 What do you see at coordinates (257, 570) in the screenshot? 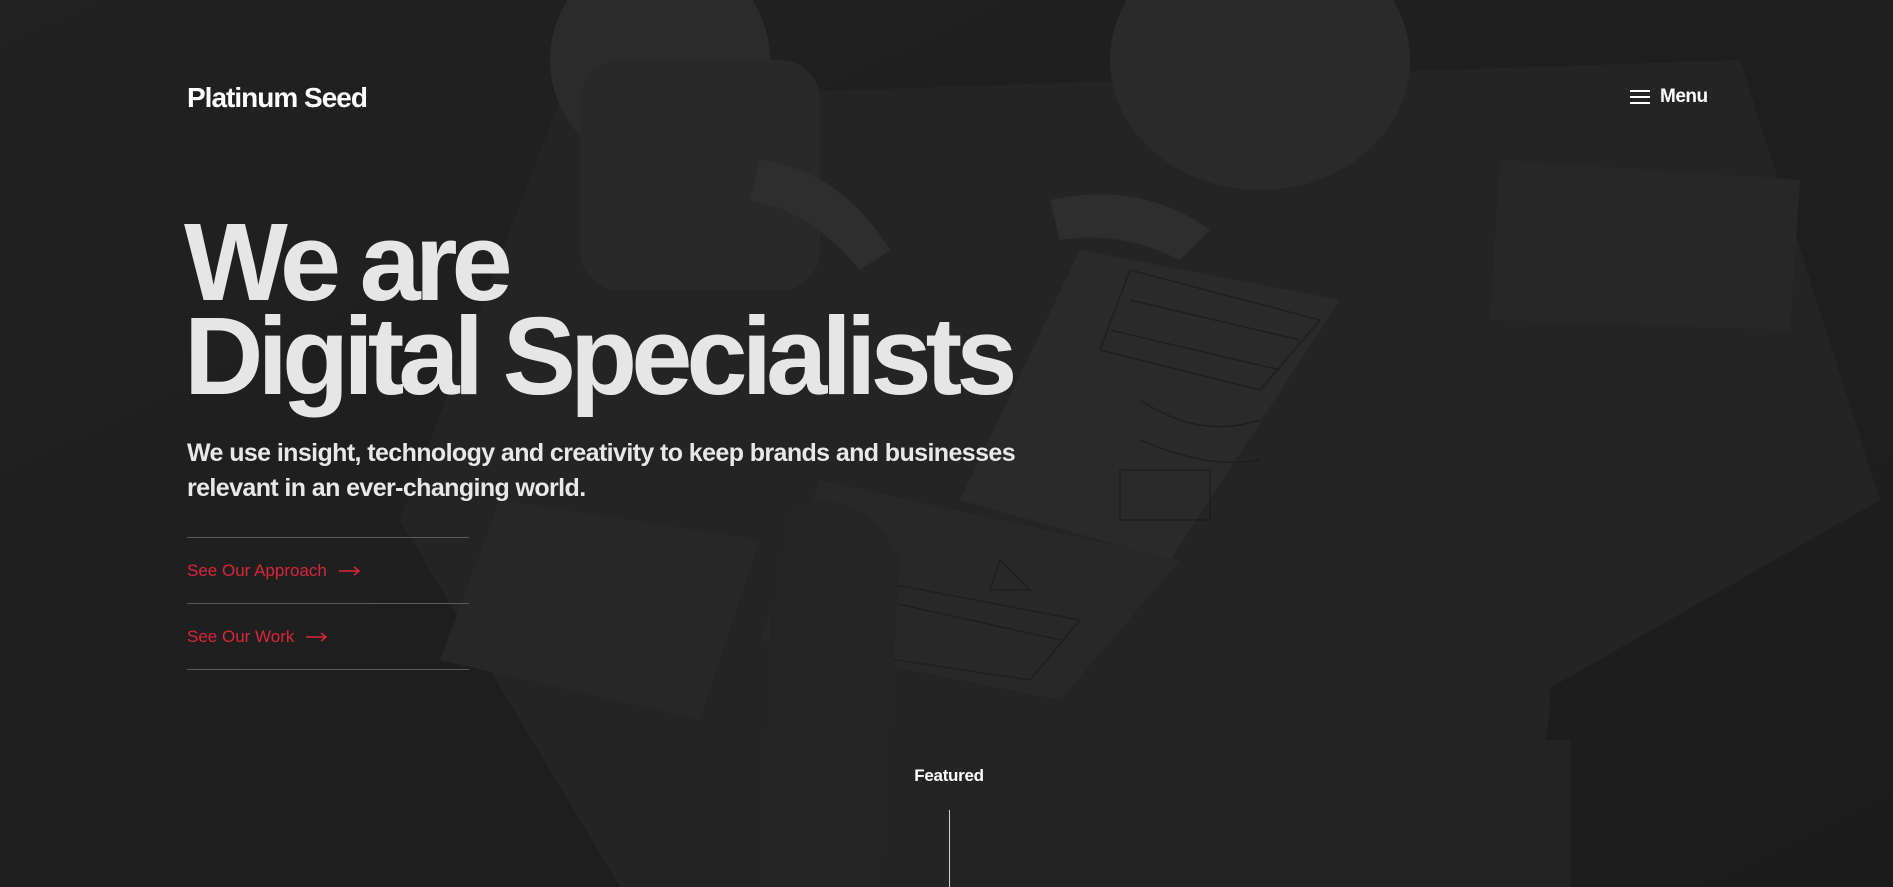
I see `link-label: See Our Approach` at bounding box center [257, 570].